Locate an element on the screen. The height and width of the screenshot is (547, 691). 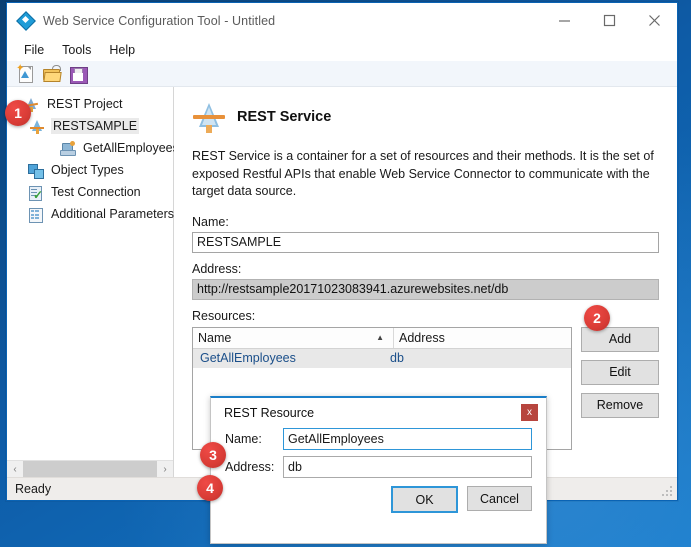
page-title: REST Service is located at coordinates (284, 117).